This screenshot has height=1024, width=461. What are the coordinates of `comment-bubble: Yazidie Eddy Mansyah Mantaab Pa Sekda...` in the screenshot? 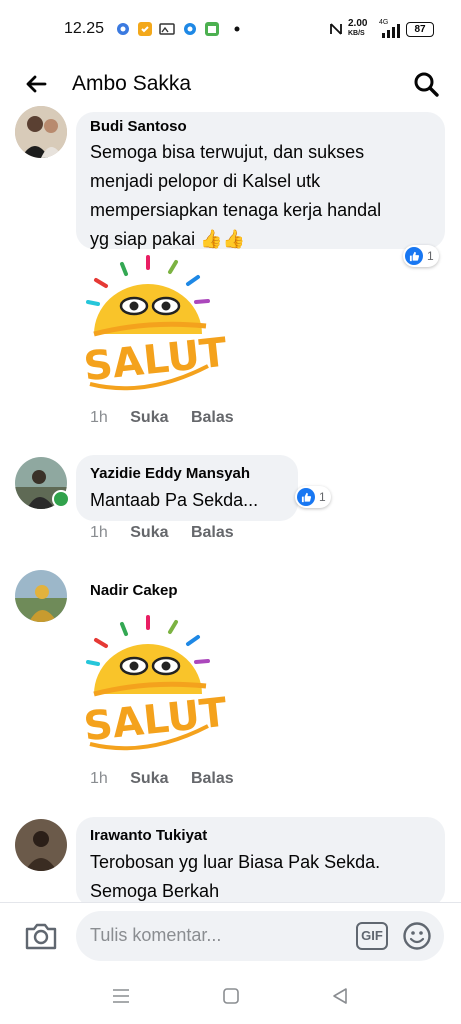 It's located at (187, 488).